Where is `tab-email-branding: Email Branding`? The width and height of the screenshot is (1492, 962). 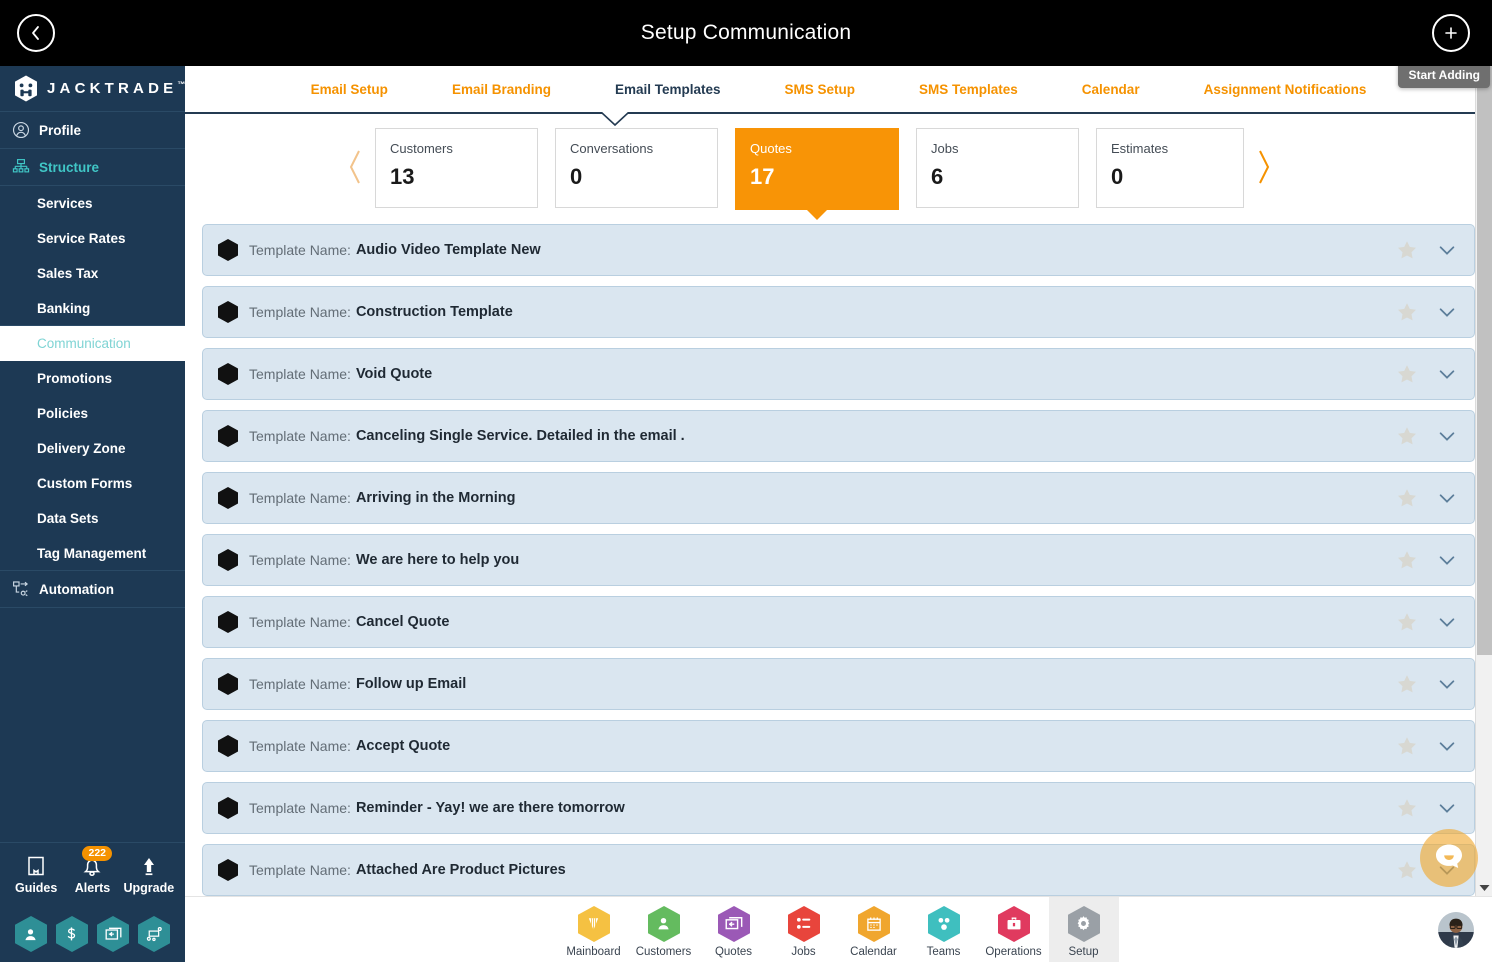
tab-email-branding: Email Branding is located at coordinates (501, 89).